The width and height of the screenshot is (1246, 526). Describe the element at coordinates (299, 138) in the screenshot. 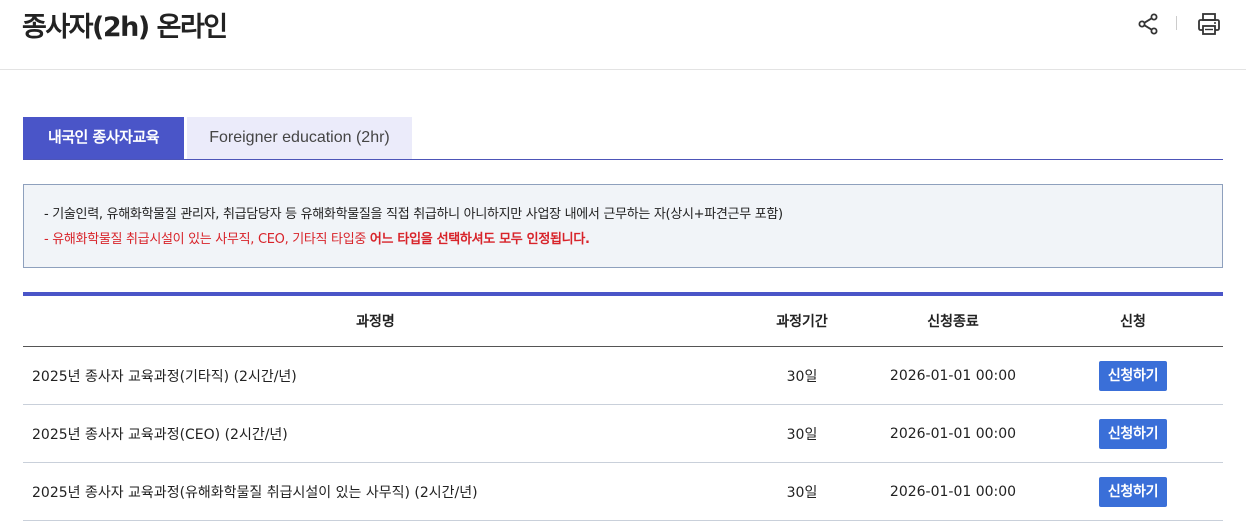

I see `tab-foreigner-education: Foreigner education (2hr)` at that location.